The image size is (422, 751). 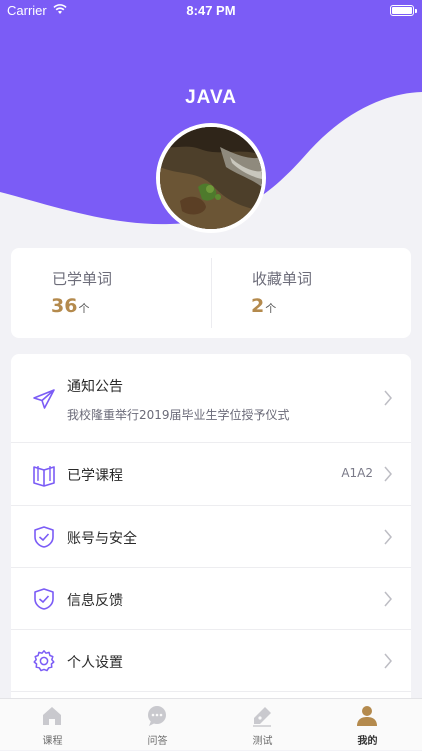 I want to click on stat-label: 收藏单词, so click(x=282, y=279).